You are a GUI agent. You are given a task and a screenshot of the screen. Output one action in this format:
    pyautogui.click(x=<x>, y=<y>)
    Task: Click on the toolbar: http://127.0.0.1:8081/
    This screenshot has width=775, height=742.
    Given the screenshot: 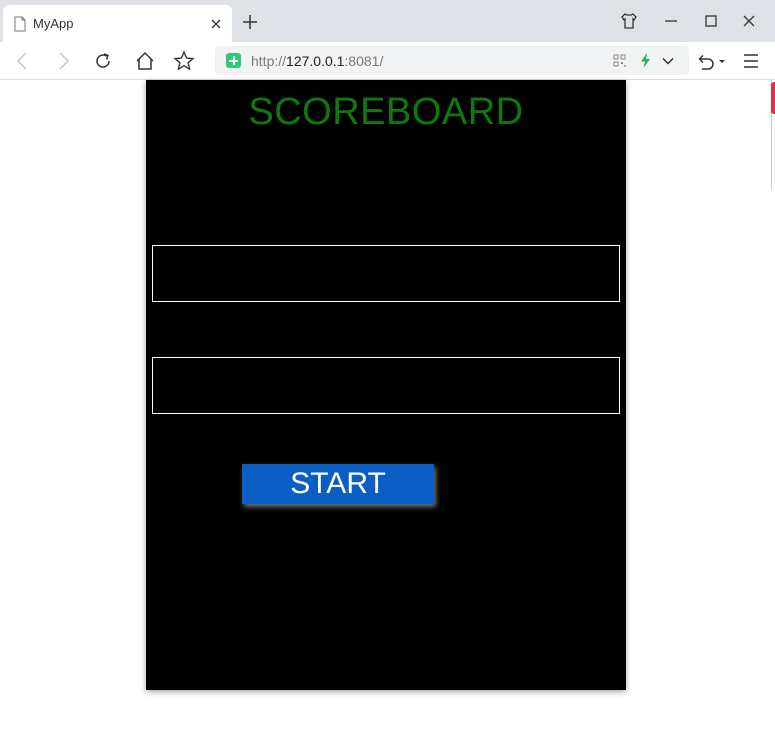 What is the action you would take?
    pyautogui.click(x=387, y=61)
    